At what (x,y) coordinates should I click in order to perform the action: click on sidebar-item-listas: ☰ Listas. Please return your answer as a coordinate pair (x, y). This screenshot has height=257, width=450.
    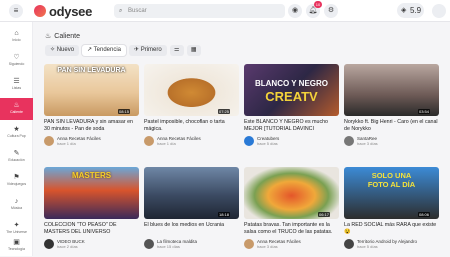
    Looking at the image, I should click on (16, 85).